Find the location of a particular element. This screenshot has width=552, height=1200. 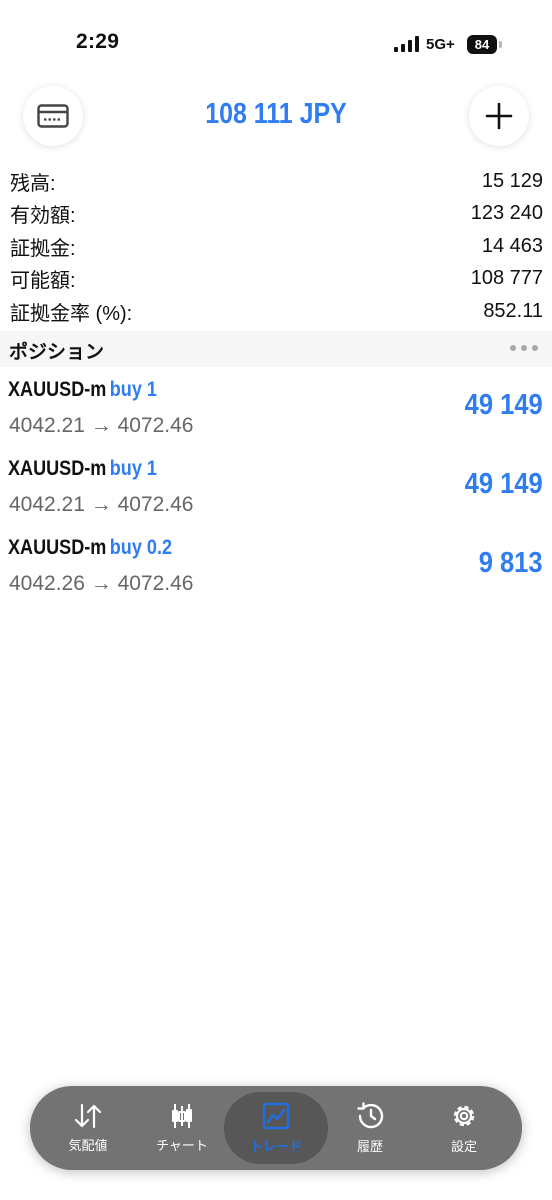

tab-history: 履歴 is located at coordinates (370, 1128).